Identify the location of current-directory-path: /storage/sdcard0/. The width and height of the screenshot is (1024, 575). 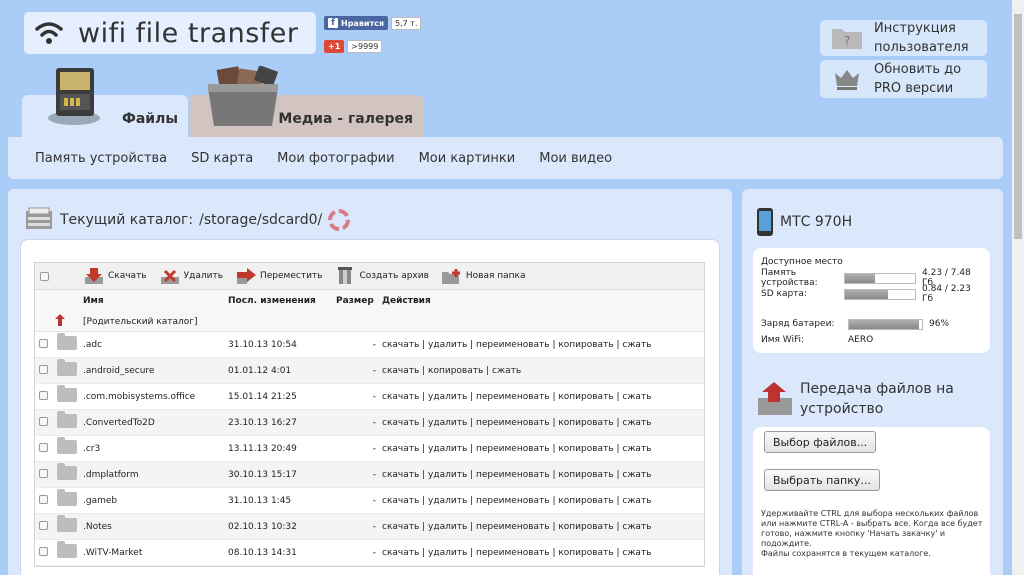
(261, 220).